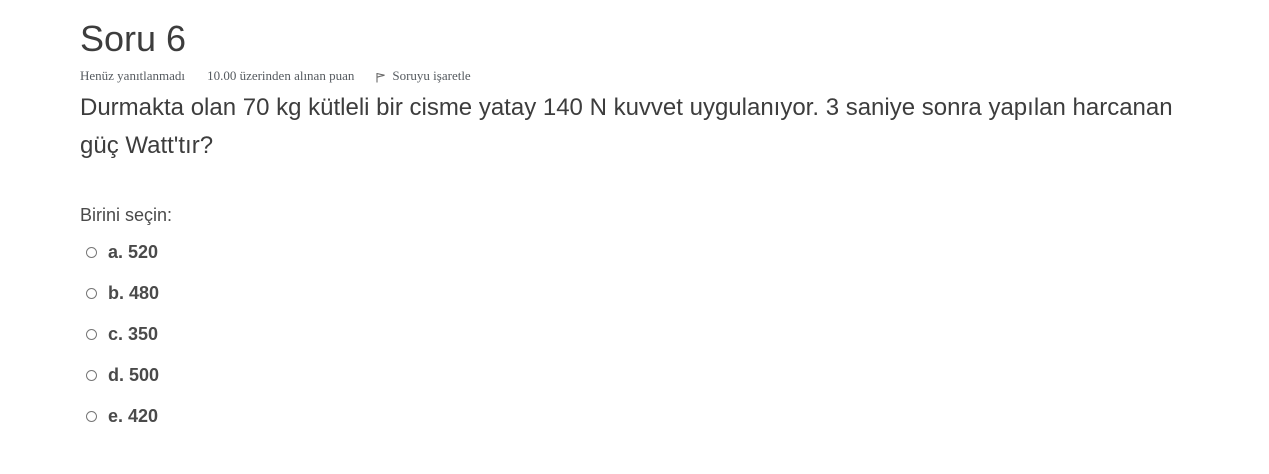 This screenshot has height=474, width=1269. Describe the element at coordinates (133, 252) in the screenshot. I see `answer-label: a. 520` at that location.